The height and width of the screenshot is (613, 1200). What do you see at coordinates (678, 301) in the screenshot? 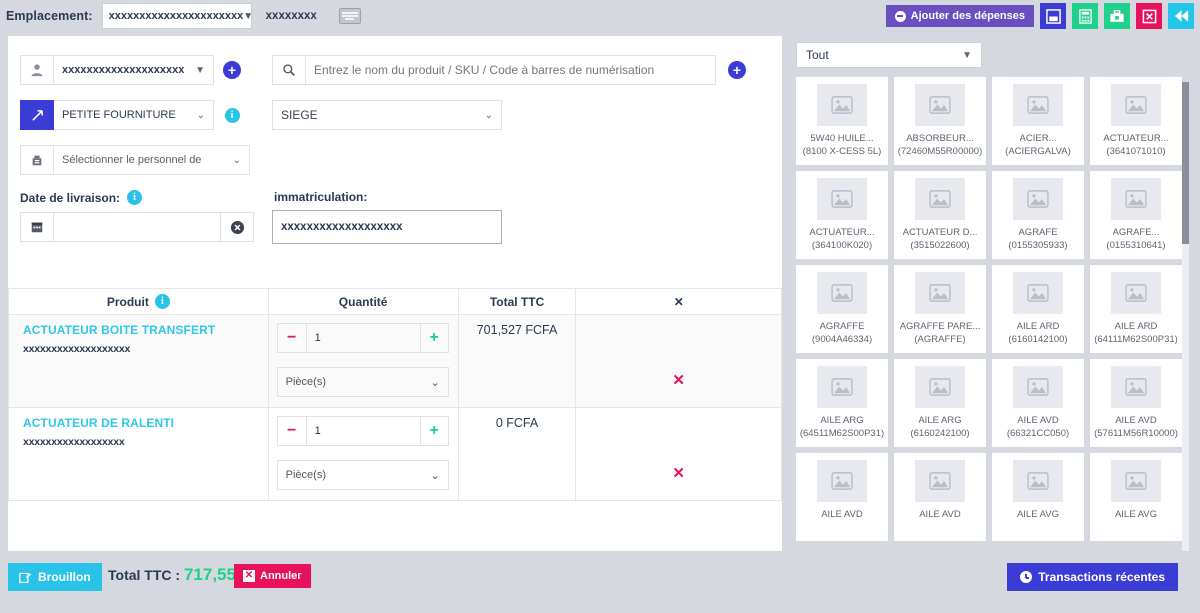
I see `col-delete: ✕` at bounding box center [678, 301].